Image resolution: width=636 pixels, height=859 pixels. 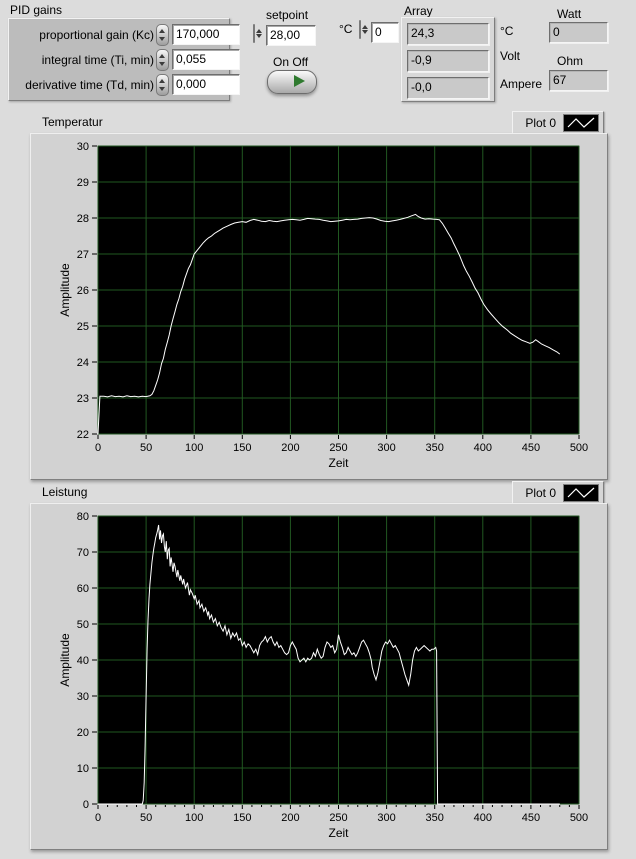 What do you see at coordinates (83, 291) in the screenshot?
I see `y-tick-label: 26` at bounding box center [83, 291].